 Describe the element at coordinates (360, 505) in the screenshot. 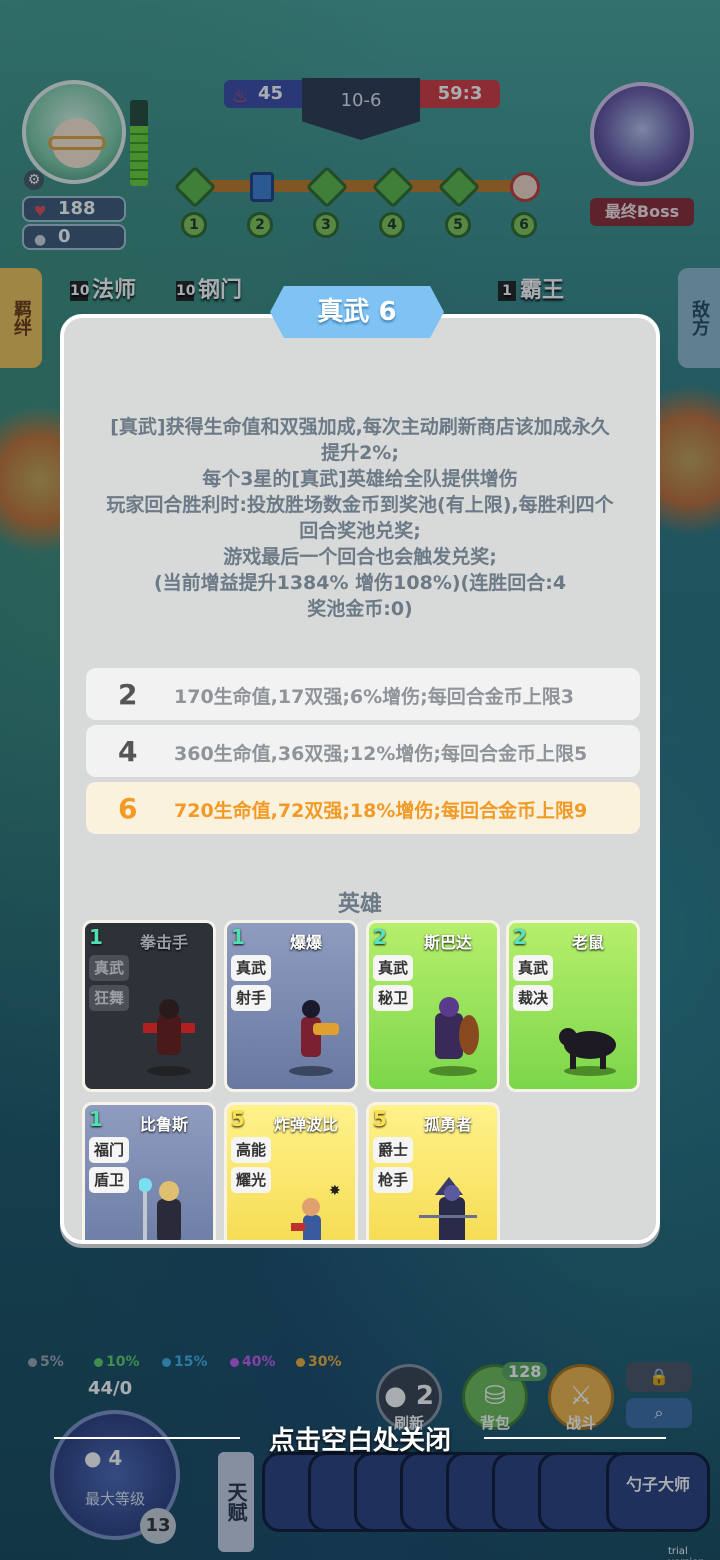

I see `description-line: 玩家回合胜利时:投放胜场数金币到奖池(有上限),每胜利四个` at that location.